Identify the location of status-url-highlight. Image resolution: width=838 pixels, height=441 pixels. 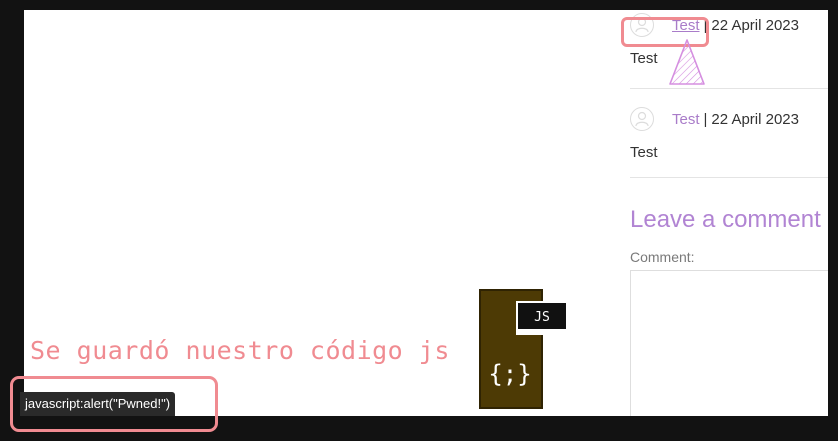
(114, 404).